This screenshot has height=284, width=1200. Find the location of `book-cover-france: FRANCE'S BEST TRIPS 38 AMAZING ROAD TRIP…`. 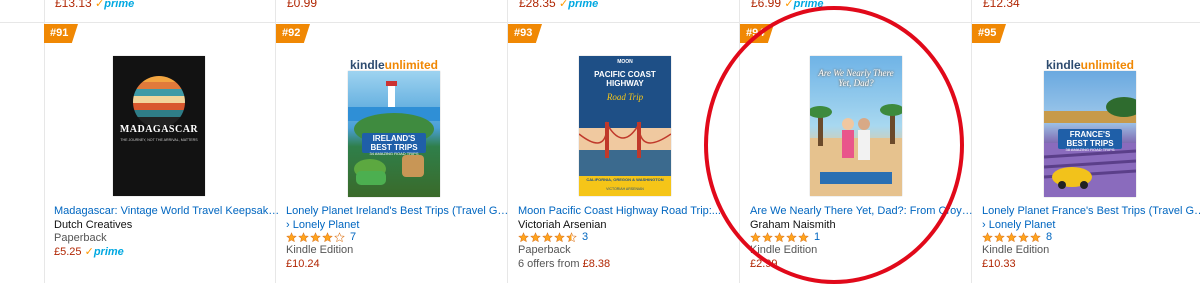

book-cover-france: FRANCE'S BEST TRIPS 38 AMAZING ROAD TRIP… is located at coordinates (1090, 134).